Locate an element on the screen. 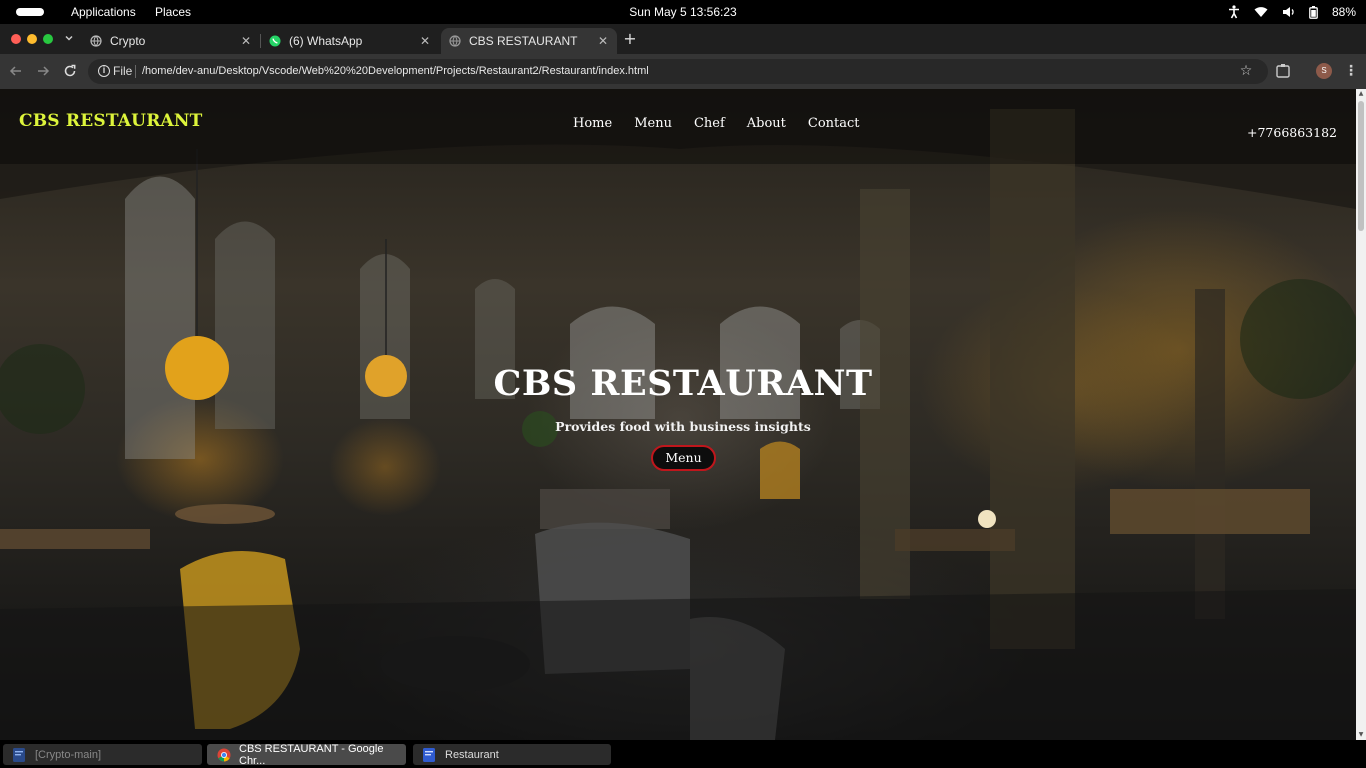 This screenshot has height=768, width=1366. system-tray: 88% is located at coordinates (1292, 12).